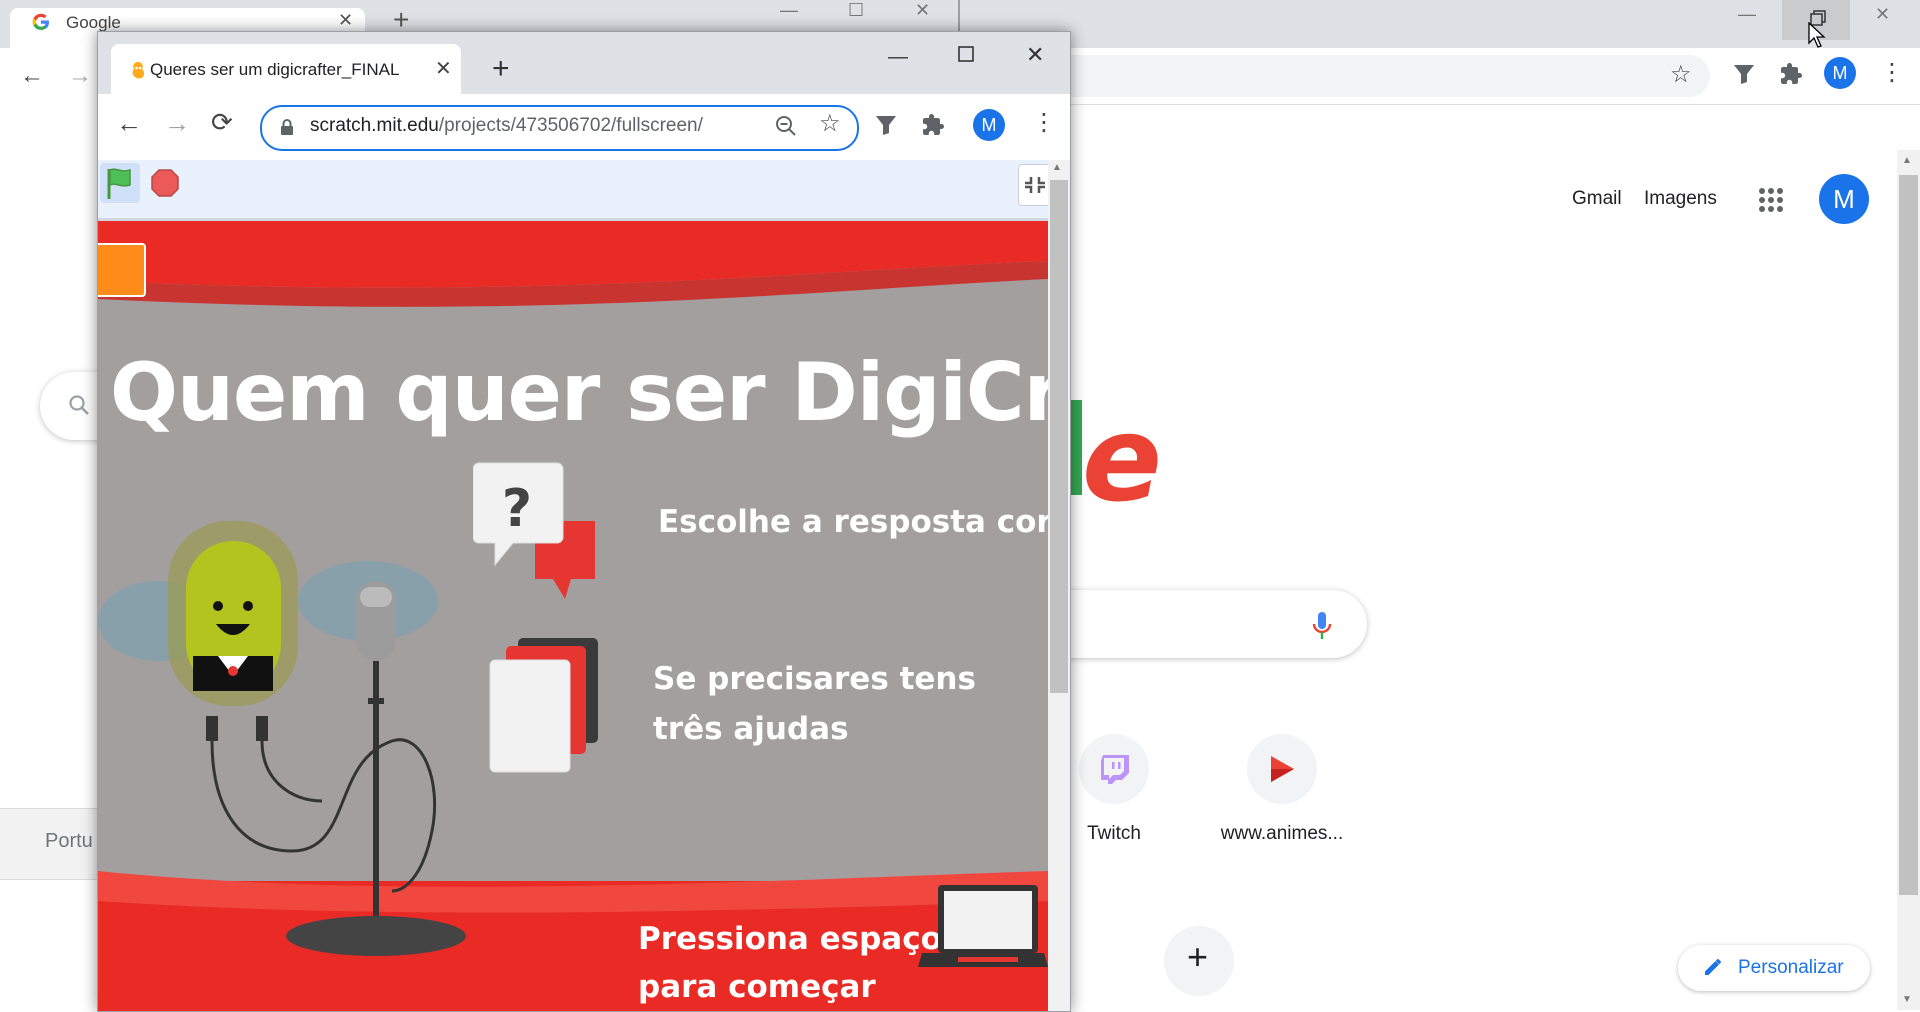 The height and width of the screenshot is (1012, 1920). I want to click on google-favicon-icon, so click(41, 22).